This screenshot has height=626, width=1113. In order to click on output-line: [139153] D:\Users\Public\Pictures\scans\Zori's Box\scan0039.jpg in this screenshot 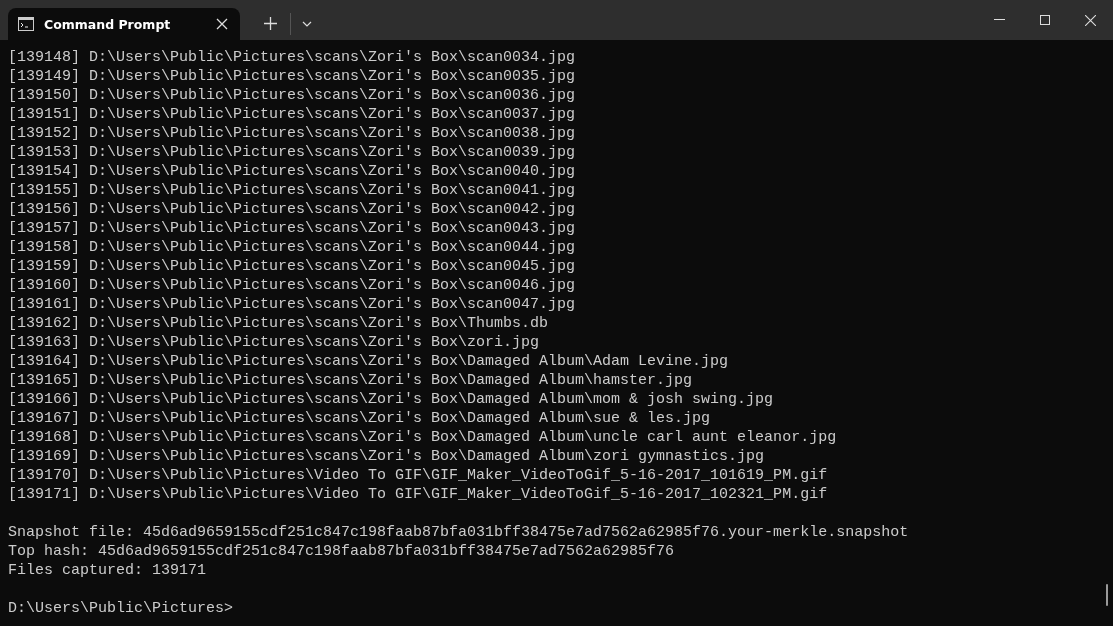, I will do `click(292, 152)`.